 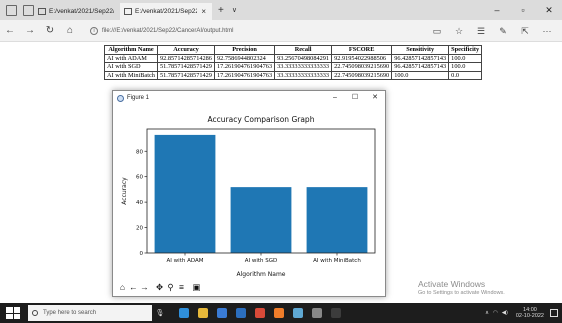 I want to click on figure-minimize-button: –, so click(x=335, y=98).